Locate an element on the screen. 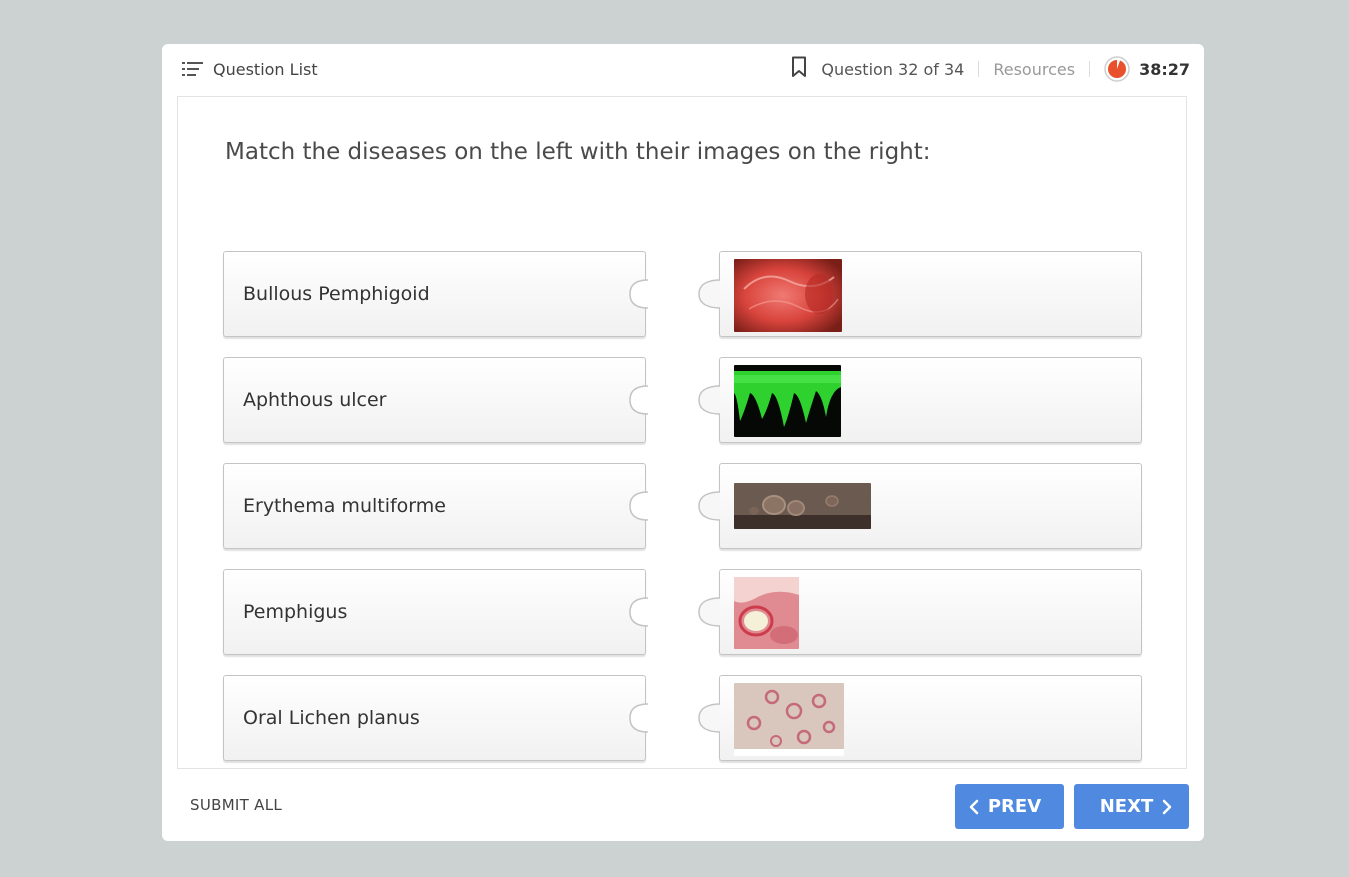 This screenshot has width=1349, height=877. chevron-right-icon is located at coordinates (1167, 807).